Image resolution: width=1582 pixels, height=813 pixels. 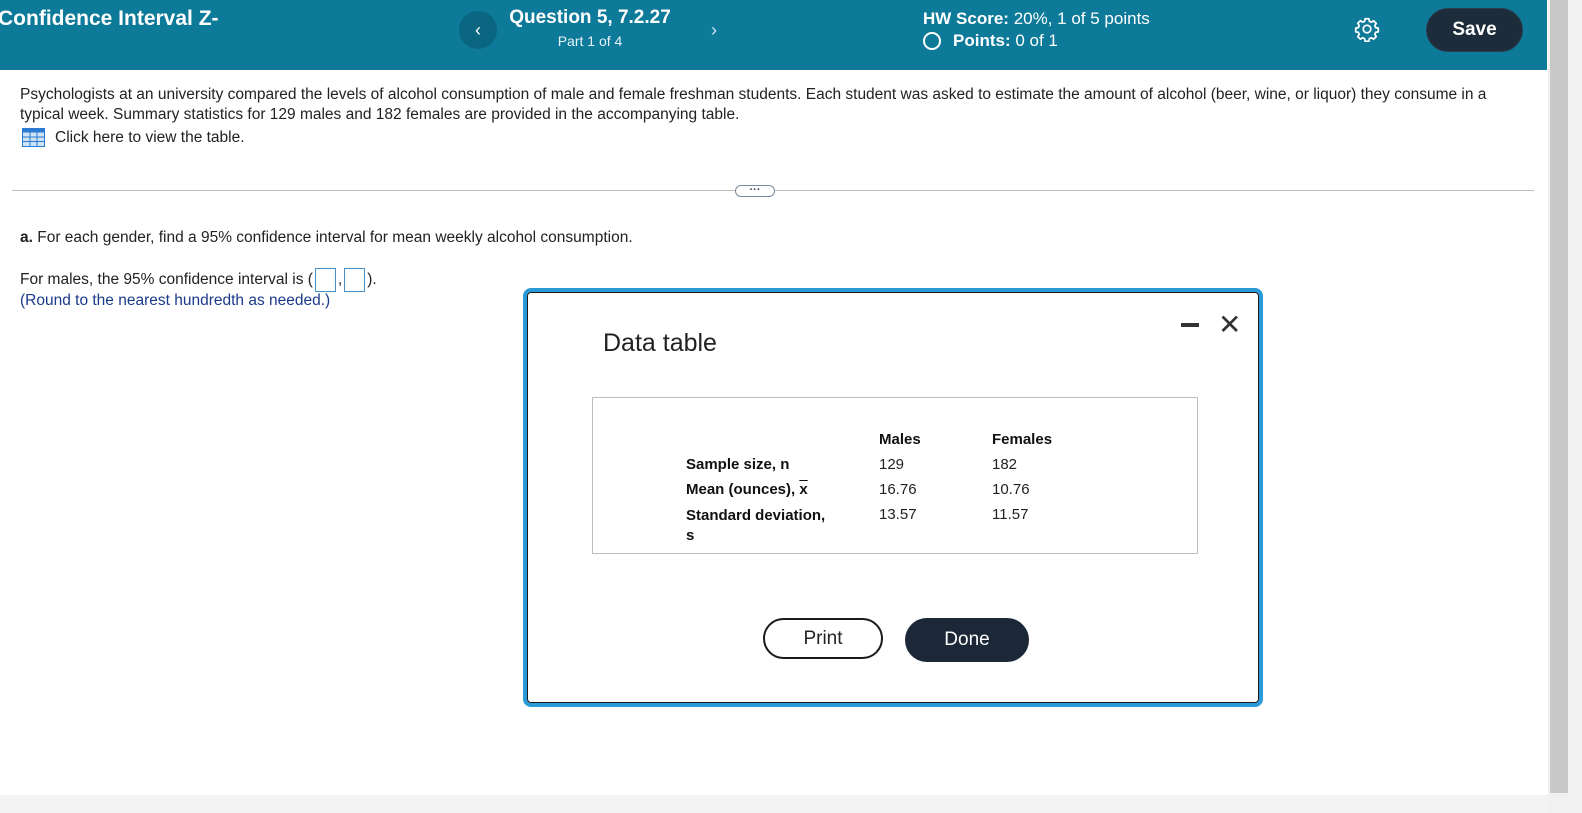 I want to click on ci-suffix: )., so click(x=372, y=279).